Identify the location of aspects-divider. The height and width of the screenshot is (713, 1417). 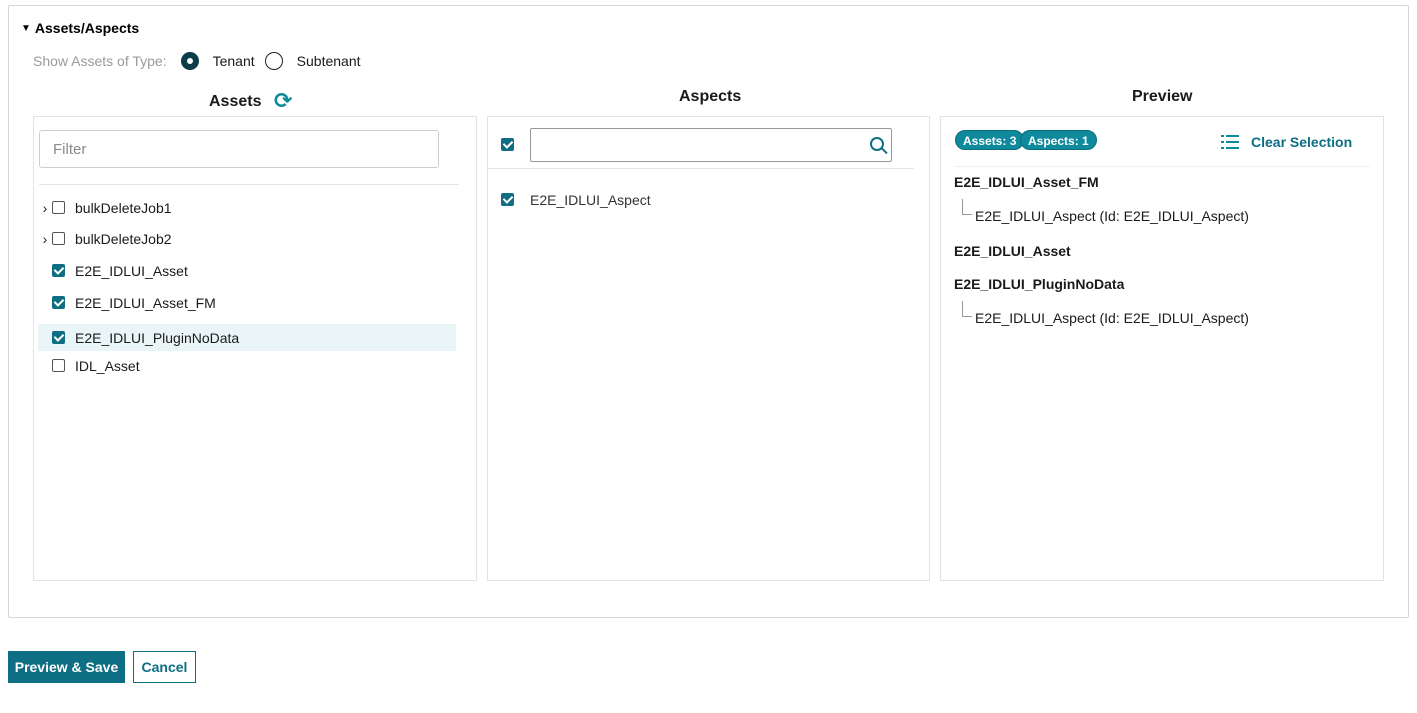
(701, 168).